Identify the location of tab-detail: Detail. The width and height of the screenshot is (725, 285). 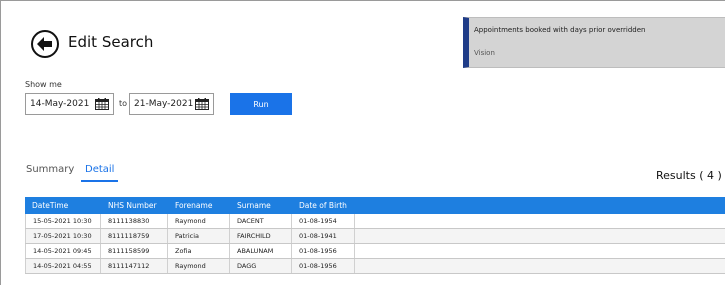
(99, 169).